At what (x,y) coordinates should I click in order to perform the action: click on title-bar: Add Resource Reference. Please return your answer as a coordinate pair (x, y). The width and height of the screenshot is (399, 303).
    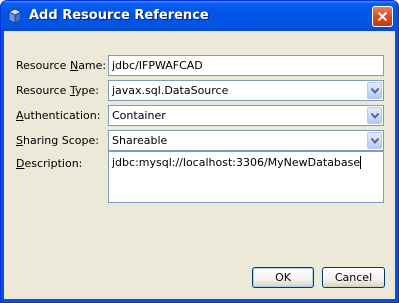
    Looking at the image, I should click on (199, 16).